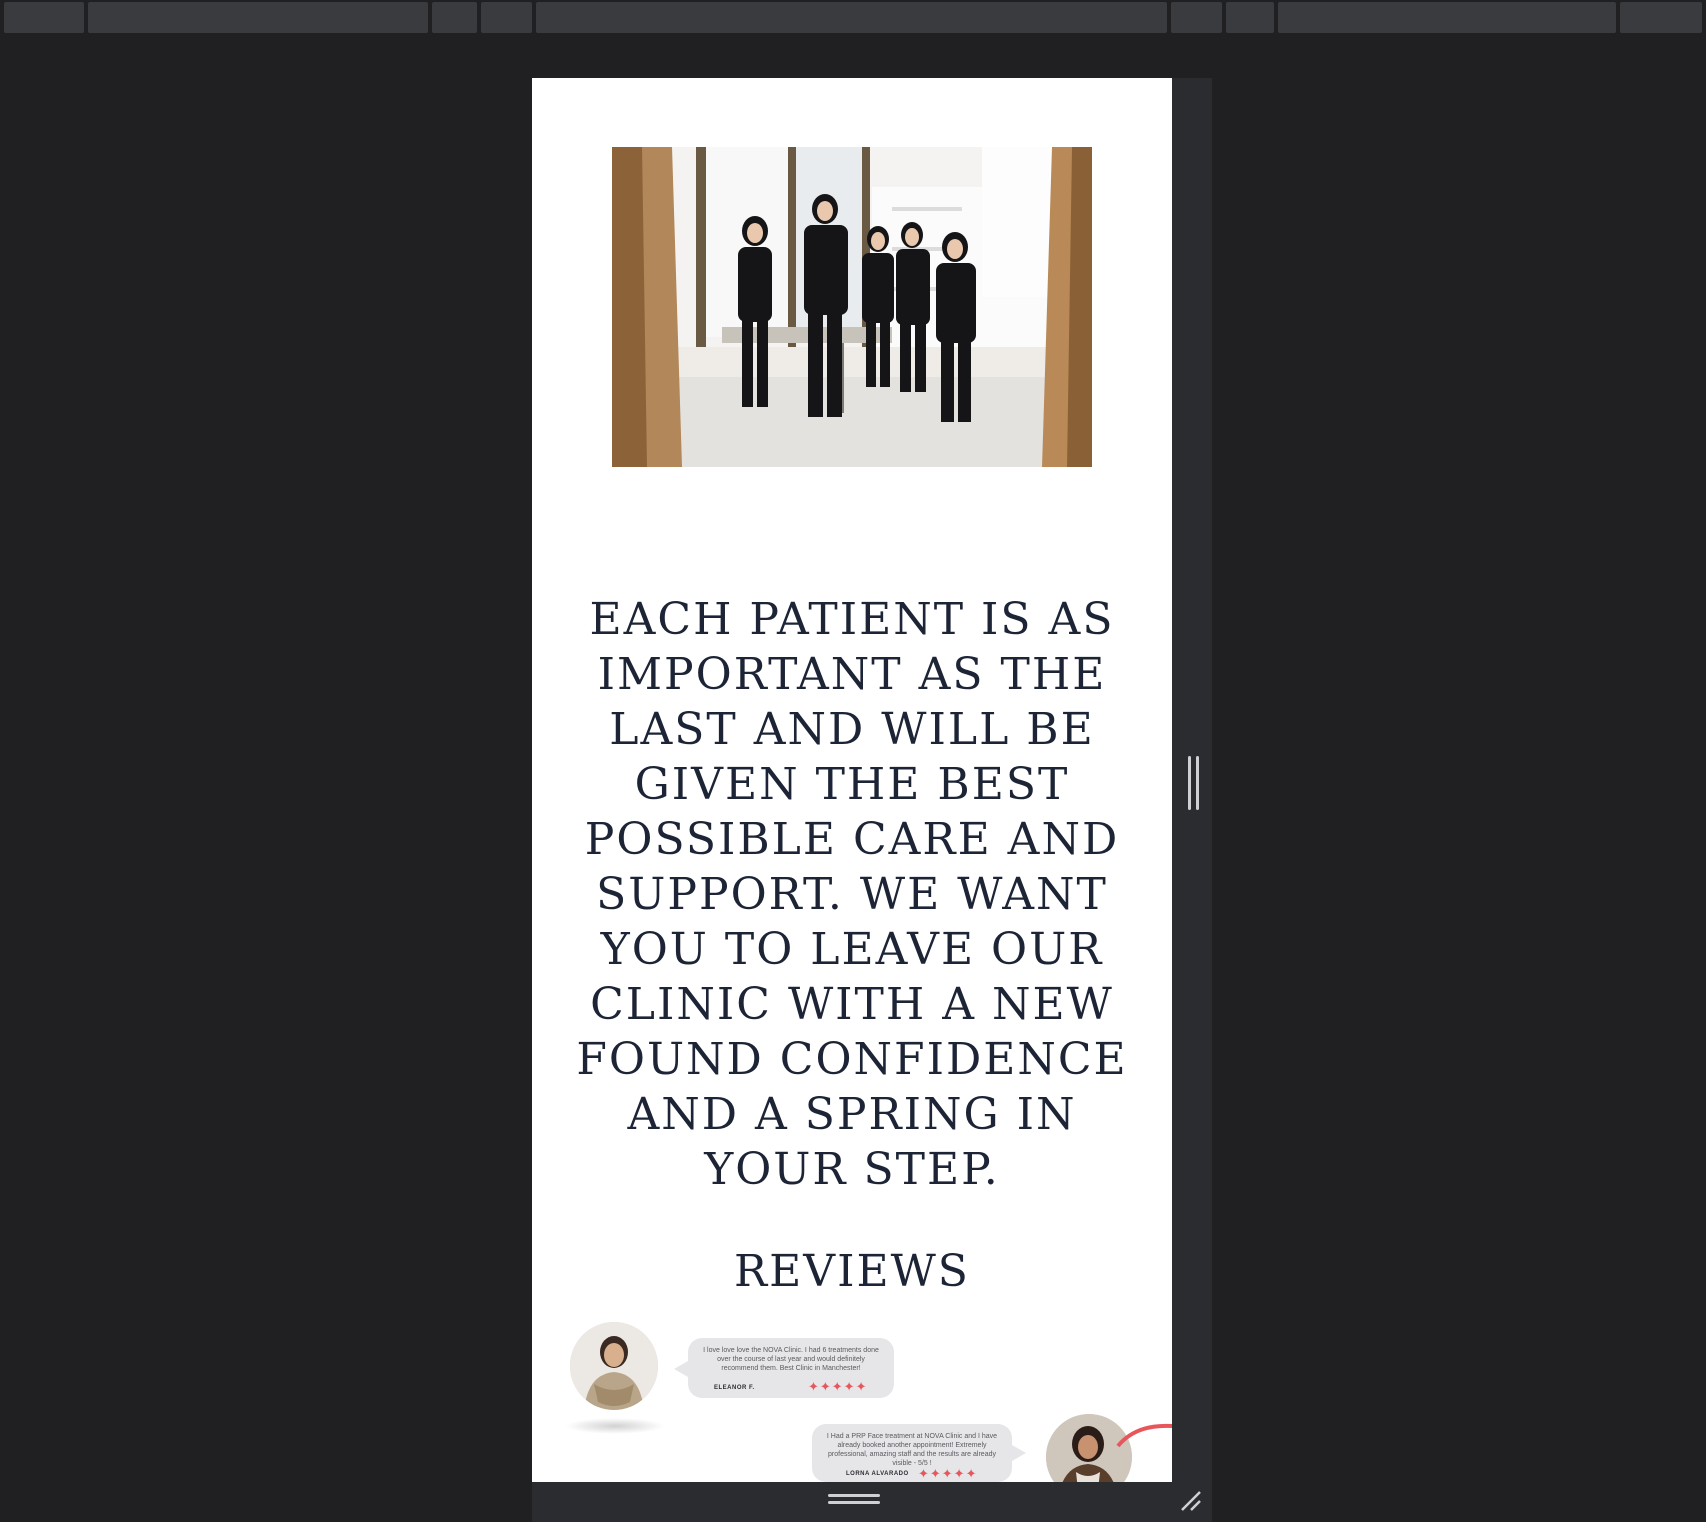 The width and height of the screenshot is (1706, 1522). What do you see at coordinates (615, 1426) in the screenshot?
I see `avatar-shadow` at bounding box center [615, 1426].